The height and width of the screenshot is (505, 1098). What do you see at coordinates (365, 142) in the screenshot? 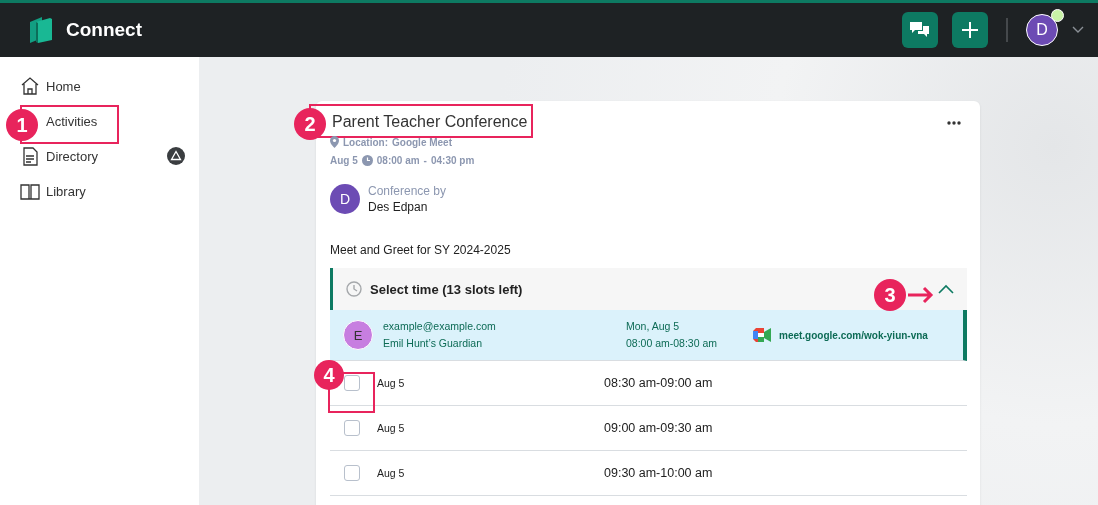
I see `location-label: Location:` at bounding box center [365, 142].